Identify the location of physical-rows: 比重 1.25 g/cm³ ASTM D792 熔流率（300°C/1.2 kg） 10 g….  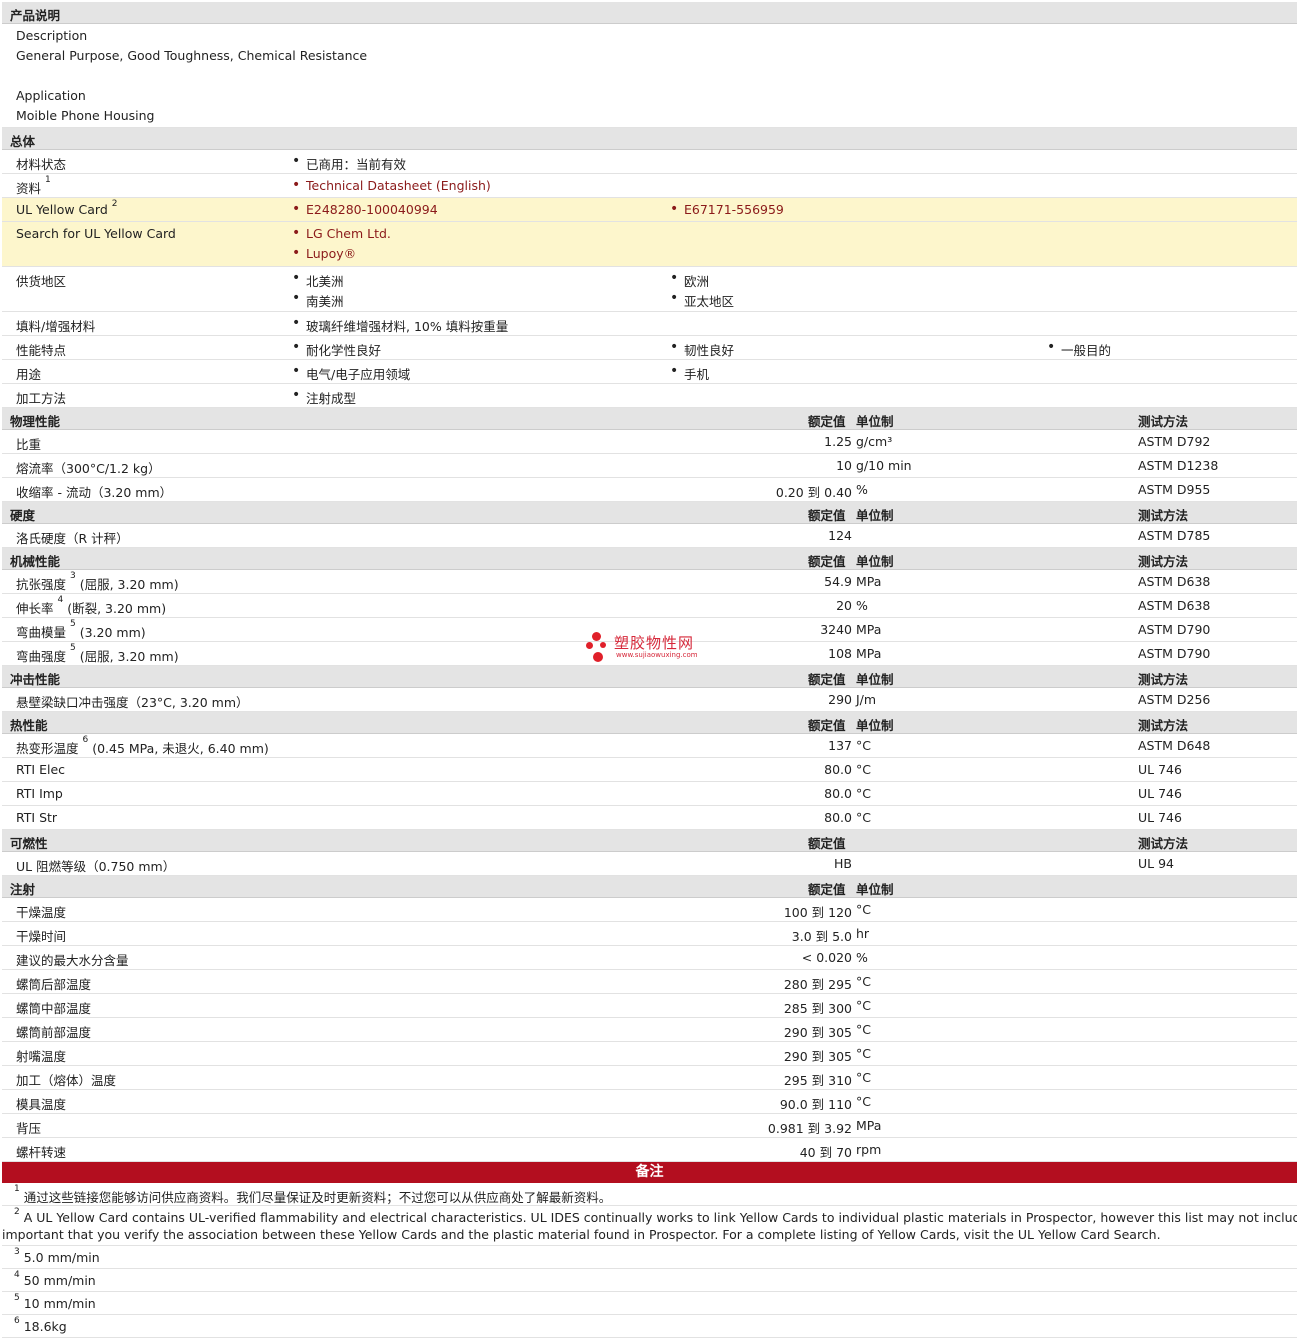
(649, 466).